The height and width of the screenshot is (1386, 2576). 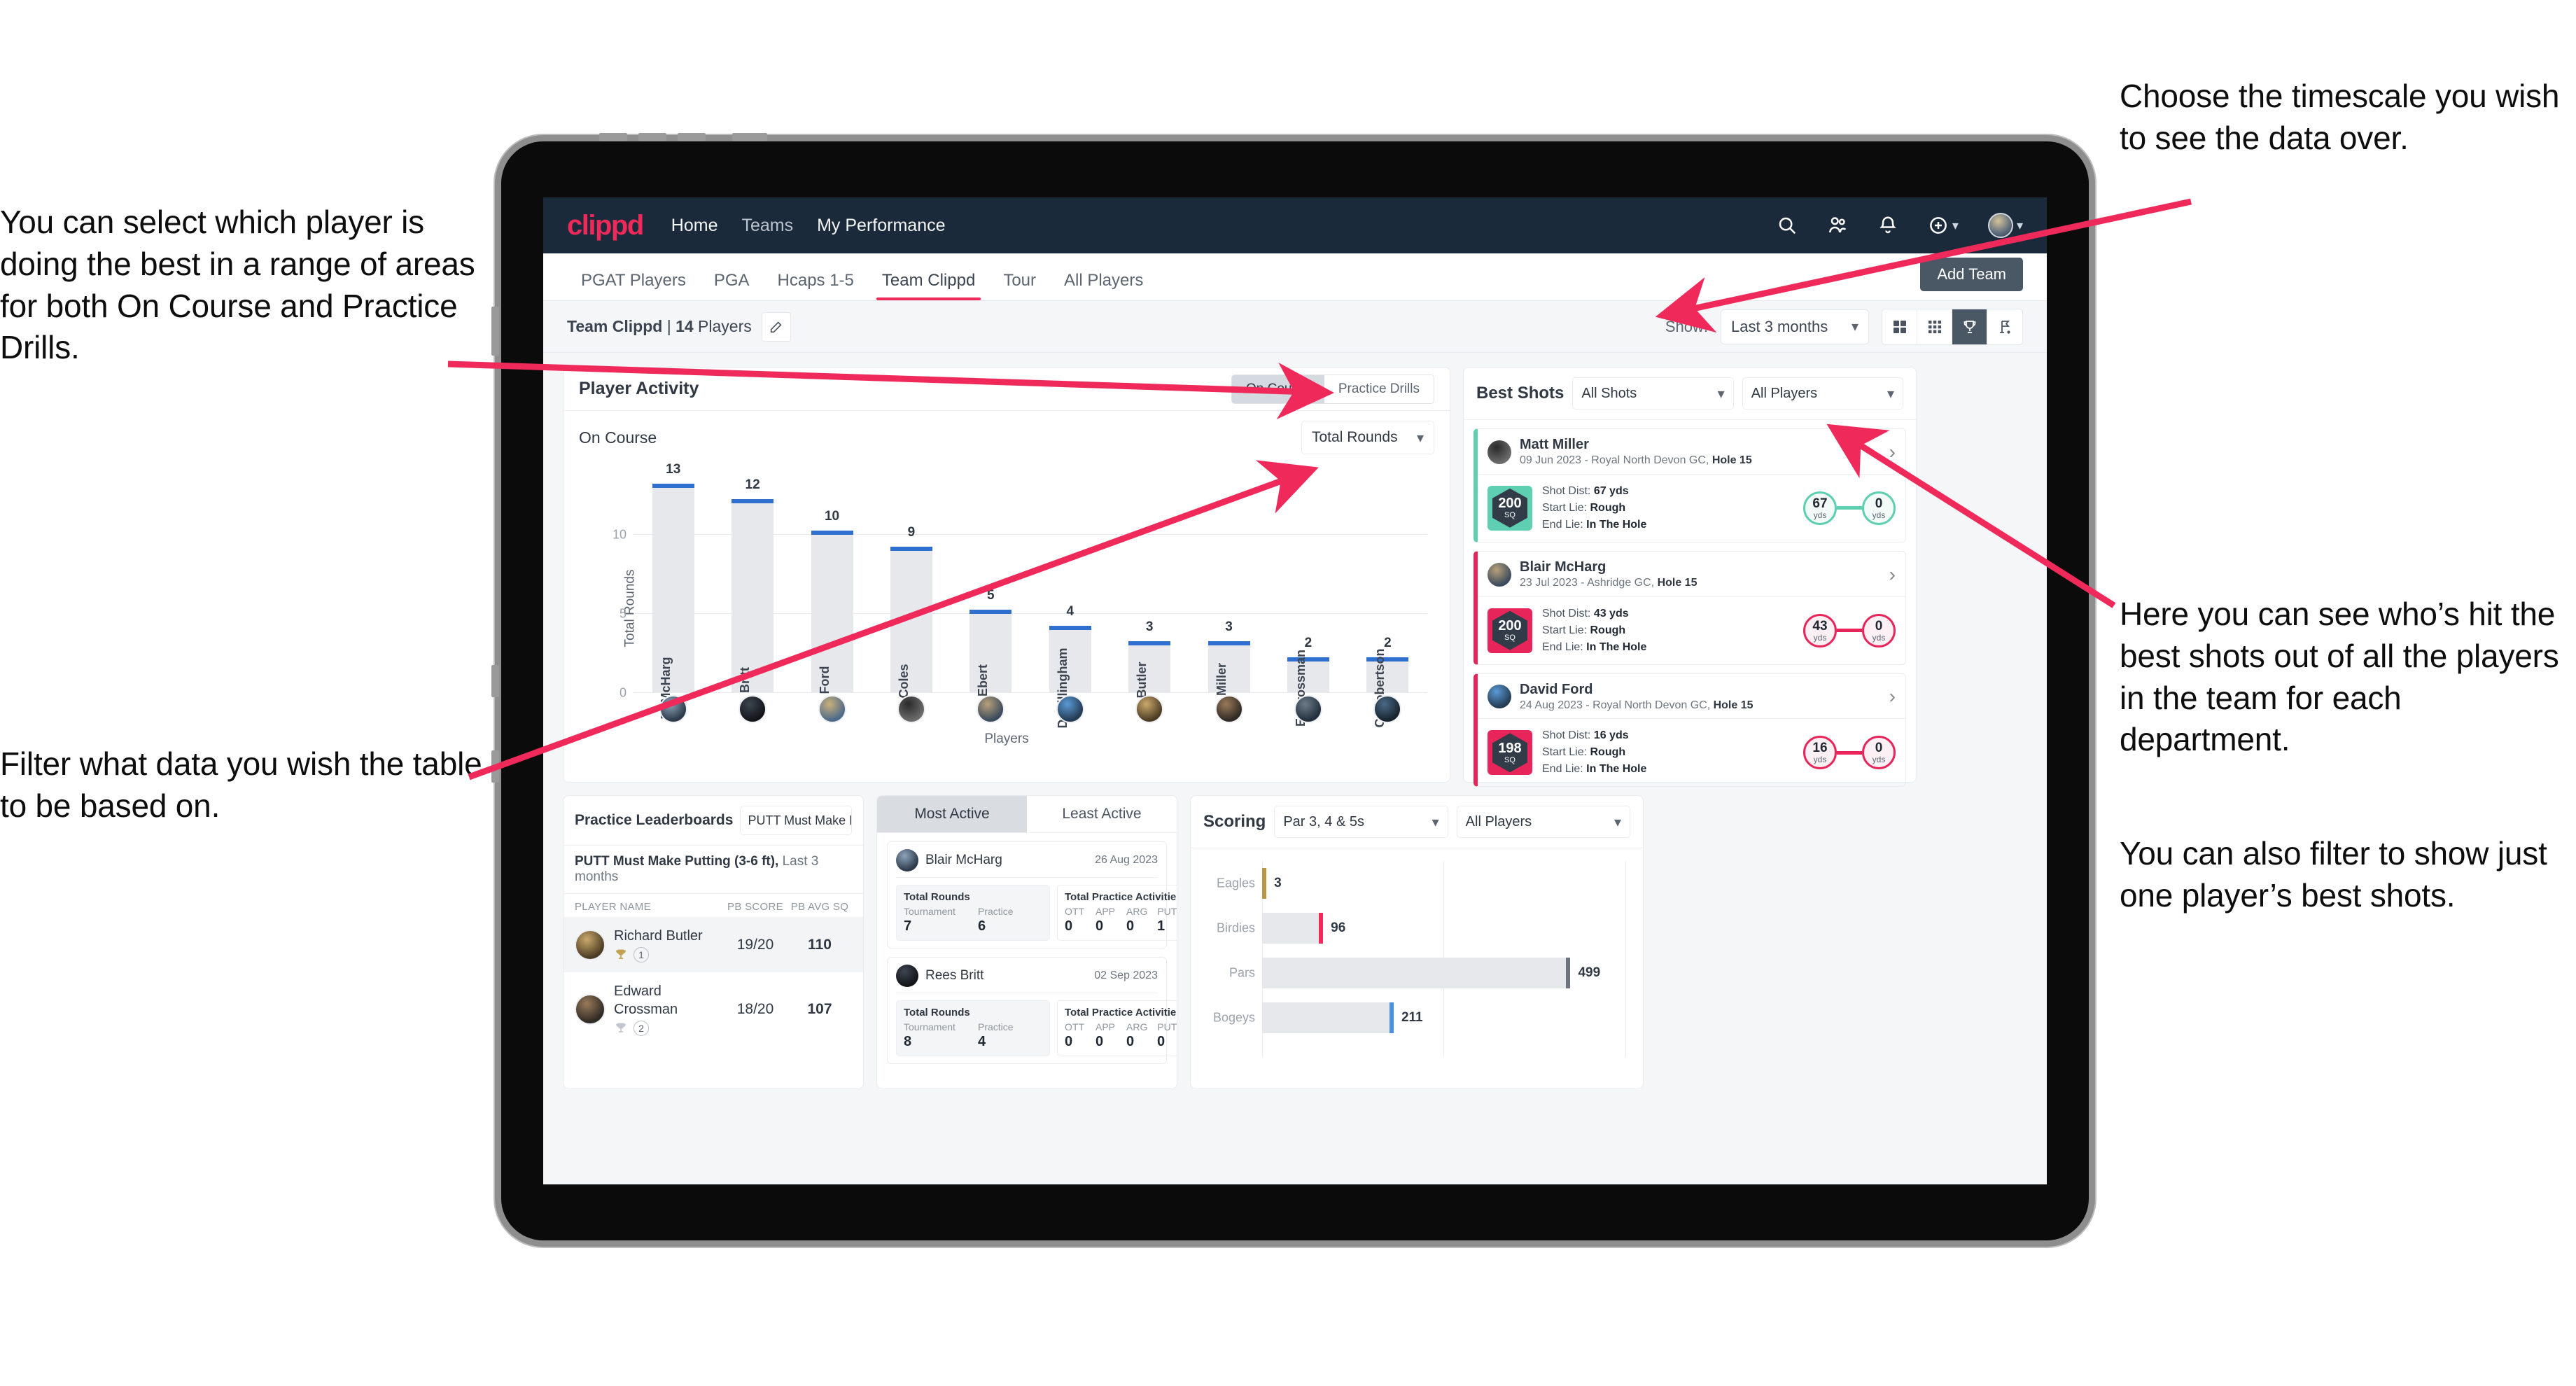 What do you see at coordinates (749, 137) in the screenshot?
I see `power-button` at bounding box center [749, 137].